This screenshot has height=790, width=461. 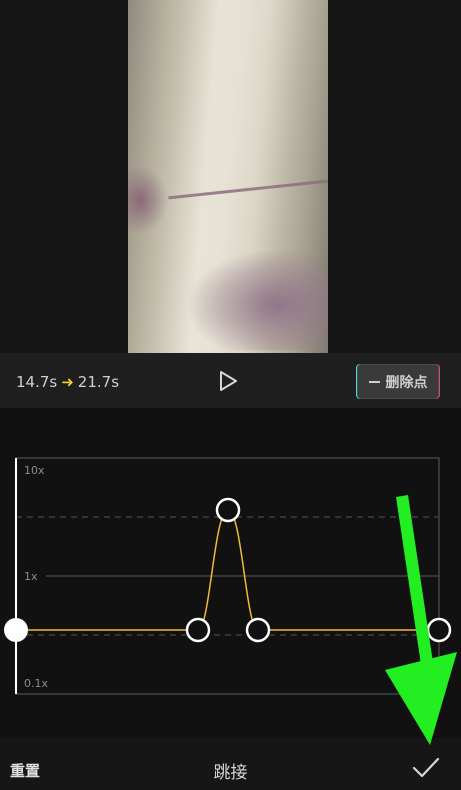 I want to click on confirm-button, so click(x=426, y=768).